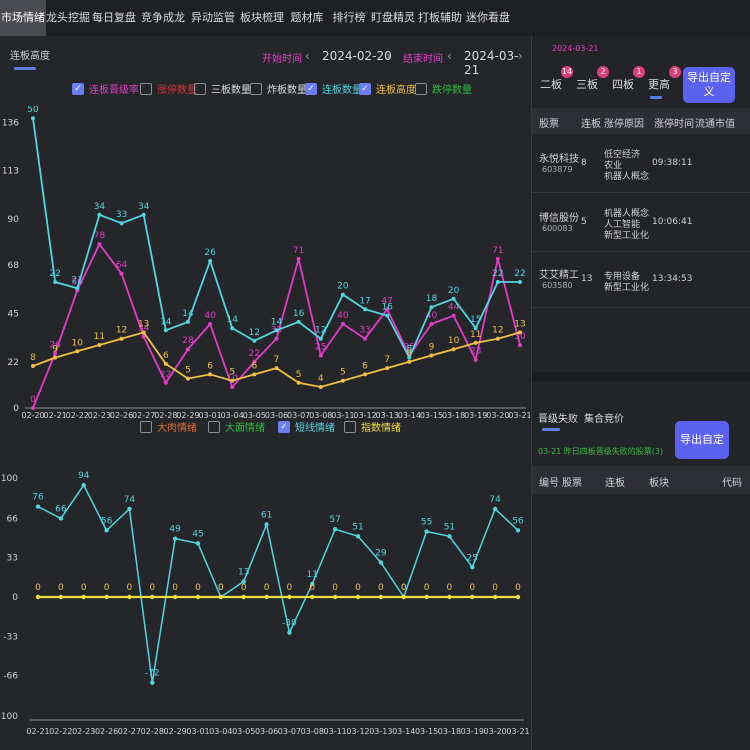 This screenshot has width=750, height=750. What do you see at coordinates (440, 18) in the screenshot?
I see `tab-9: 打板辅助` at bounding box center [440, 18].